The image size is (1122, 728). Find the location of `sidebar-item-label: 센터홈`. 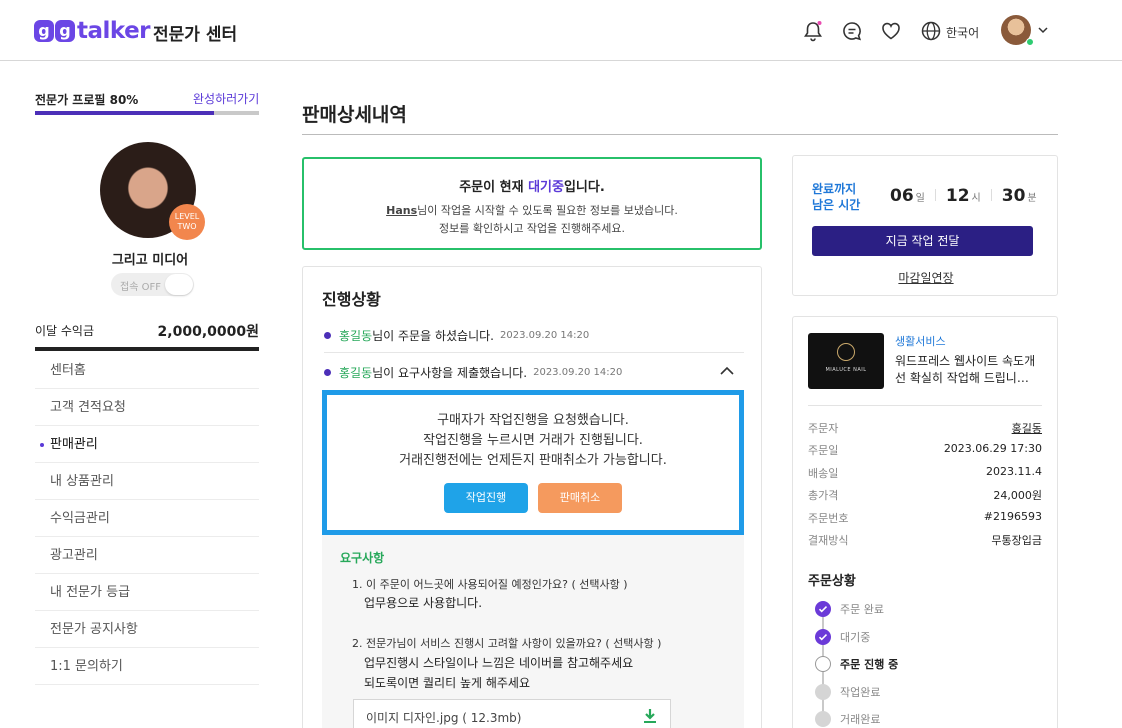

sidebar-item-label: 센터홈 is located at coordinates (68, 370).